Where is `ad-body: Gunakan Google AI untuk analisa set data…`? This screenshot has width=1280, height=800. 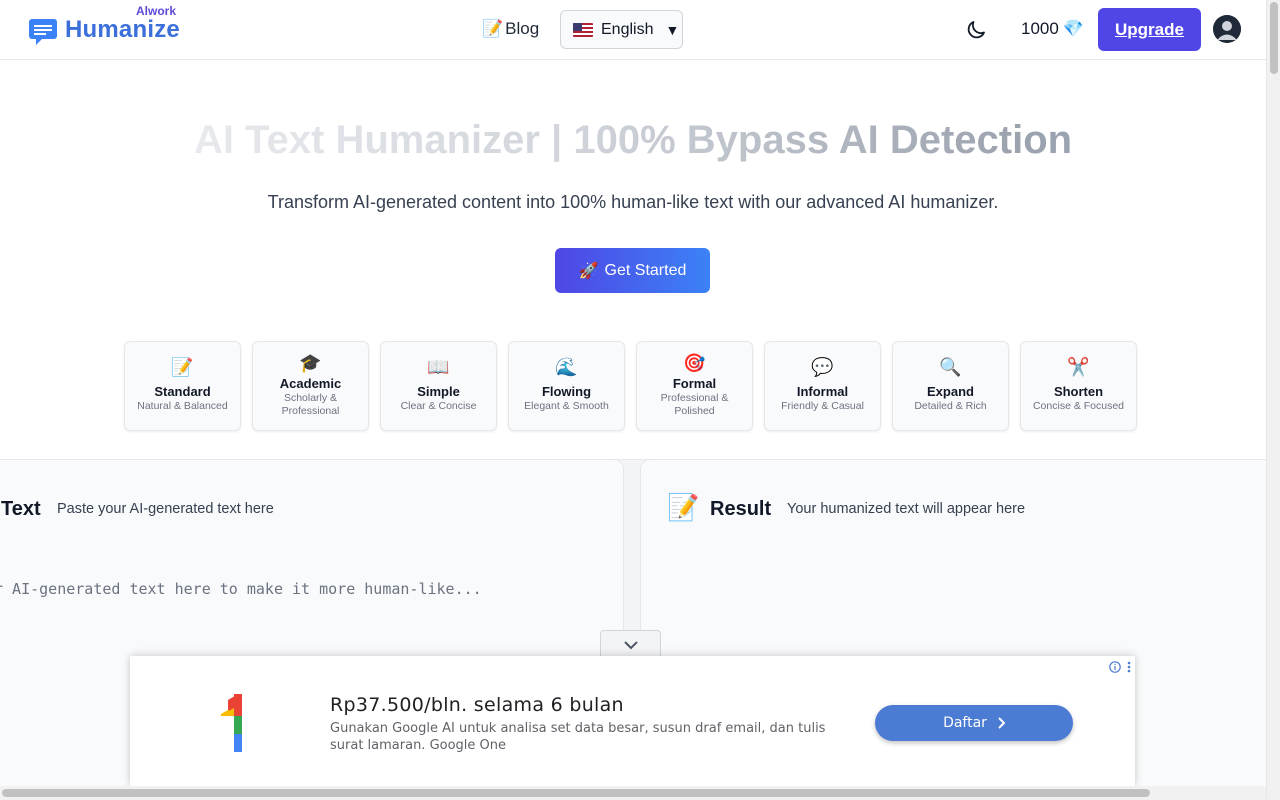 ad-body: Gunakan Google AI untuk analisa set data… is located at coordinates (578, 737).